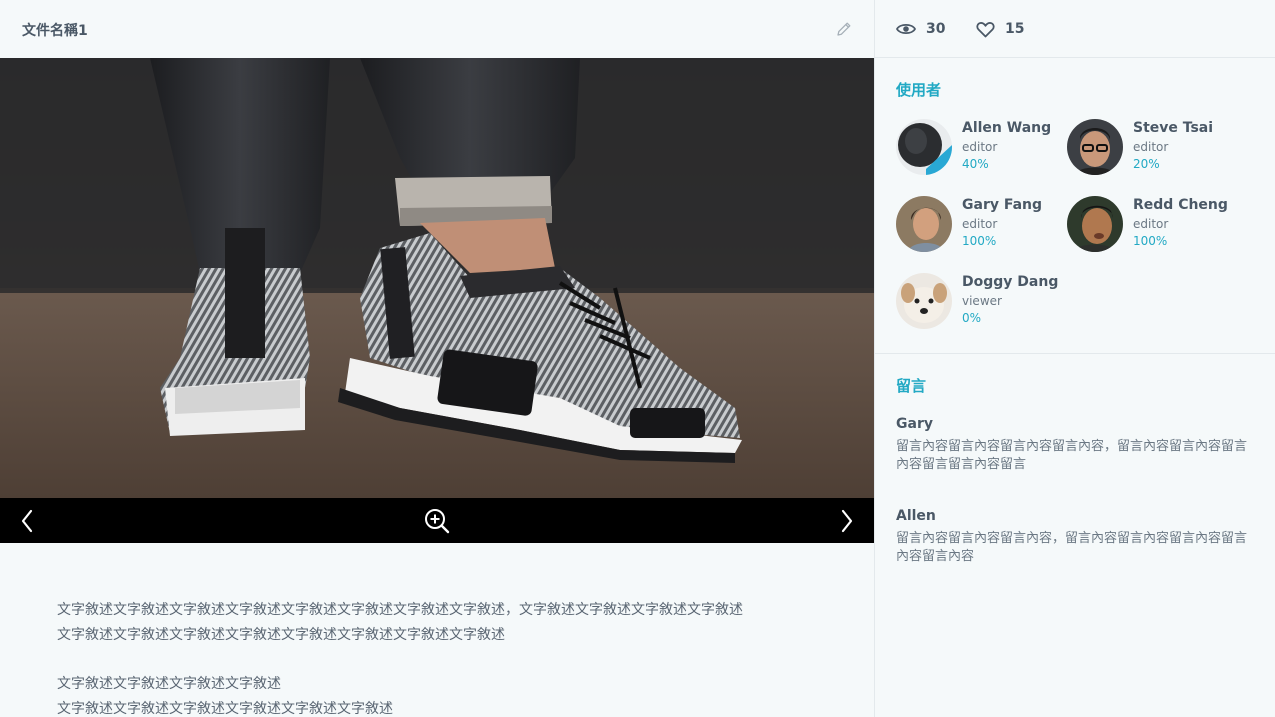  I want to click on user-name: Redd Cheng, so click(1180, 205).